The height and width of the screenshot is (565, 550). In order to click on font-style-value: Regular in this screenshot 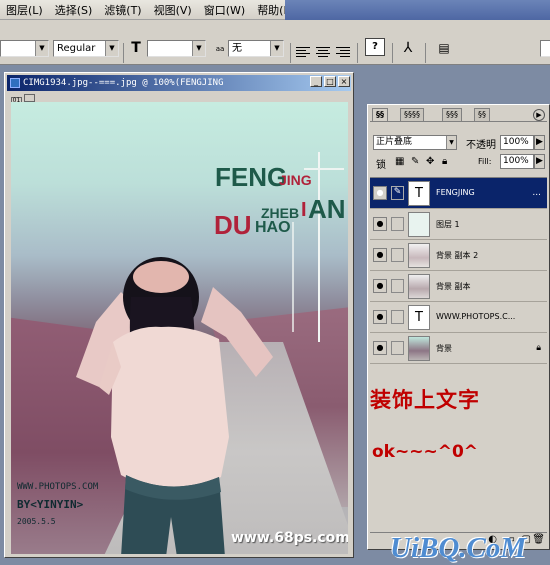, I will do `click(76, 48)`.